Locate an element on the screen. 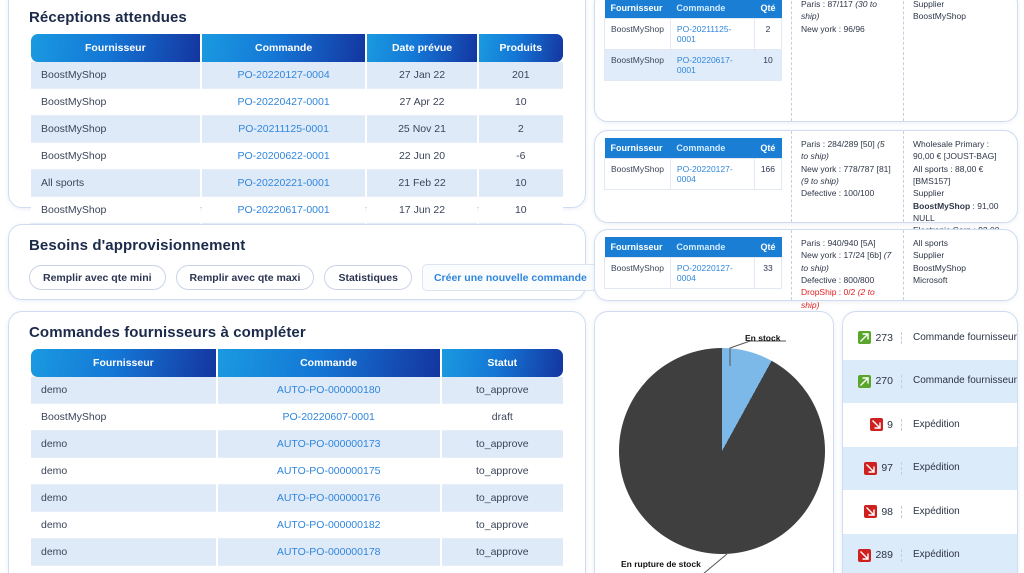  table-cell: 166 is located at coordinates (768, 174).